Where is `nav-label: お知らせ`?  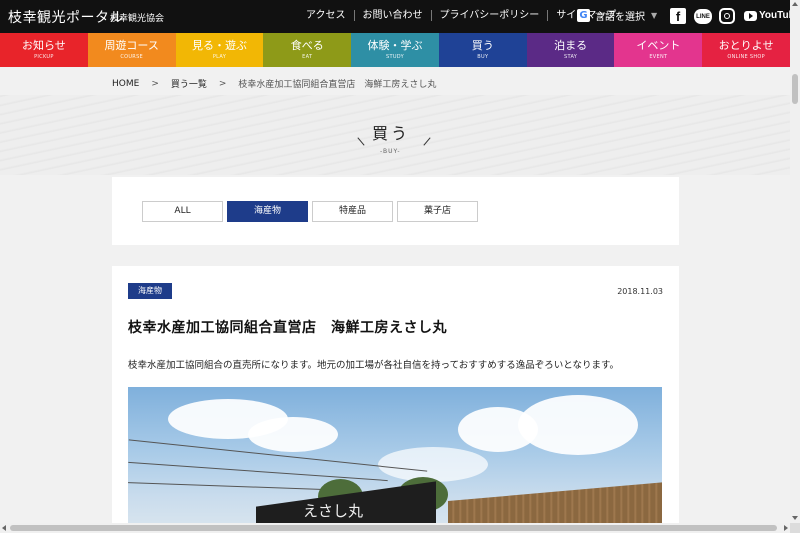 nav-label: お知らせ is located at coordinates (44, 45).